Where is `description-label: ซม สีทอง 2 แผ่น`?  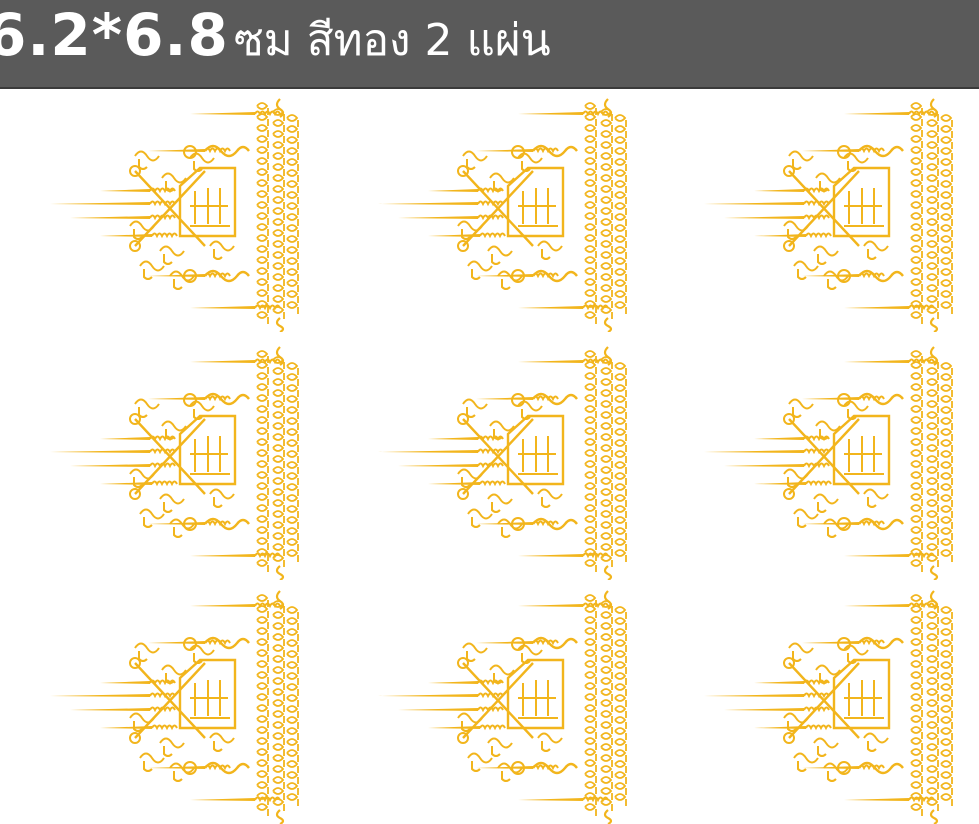 description-label: ซม สีทอง 2 แผ่น is located at coordinates (392, 40).